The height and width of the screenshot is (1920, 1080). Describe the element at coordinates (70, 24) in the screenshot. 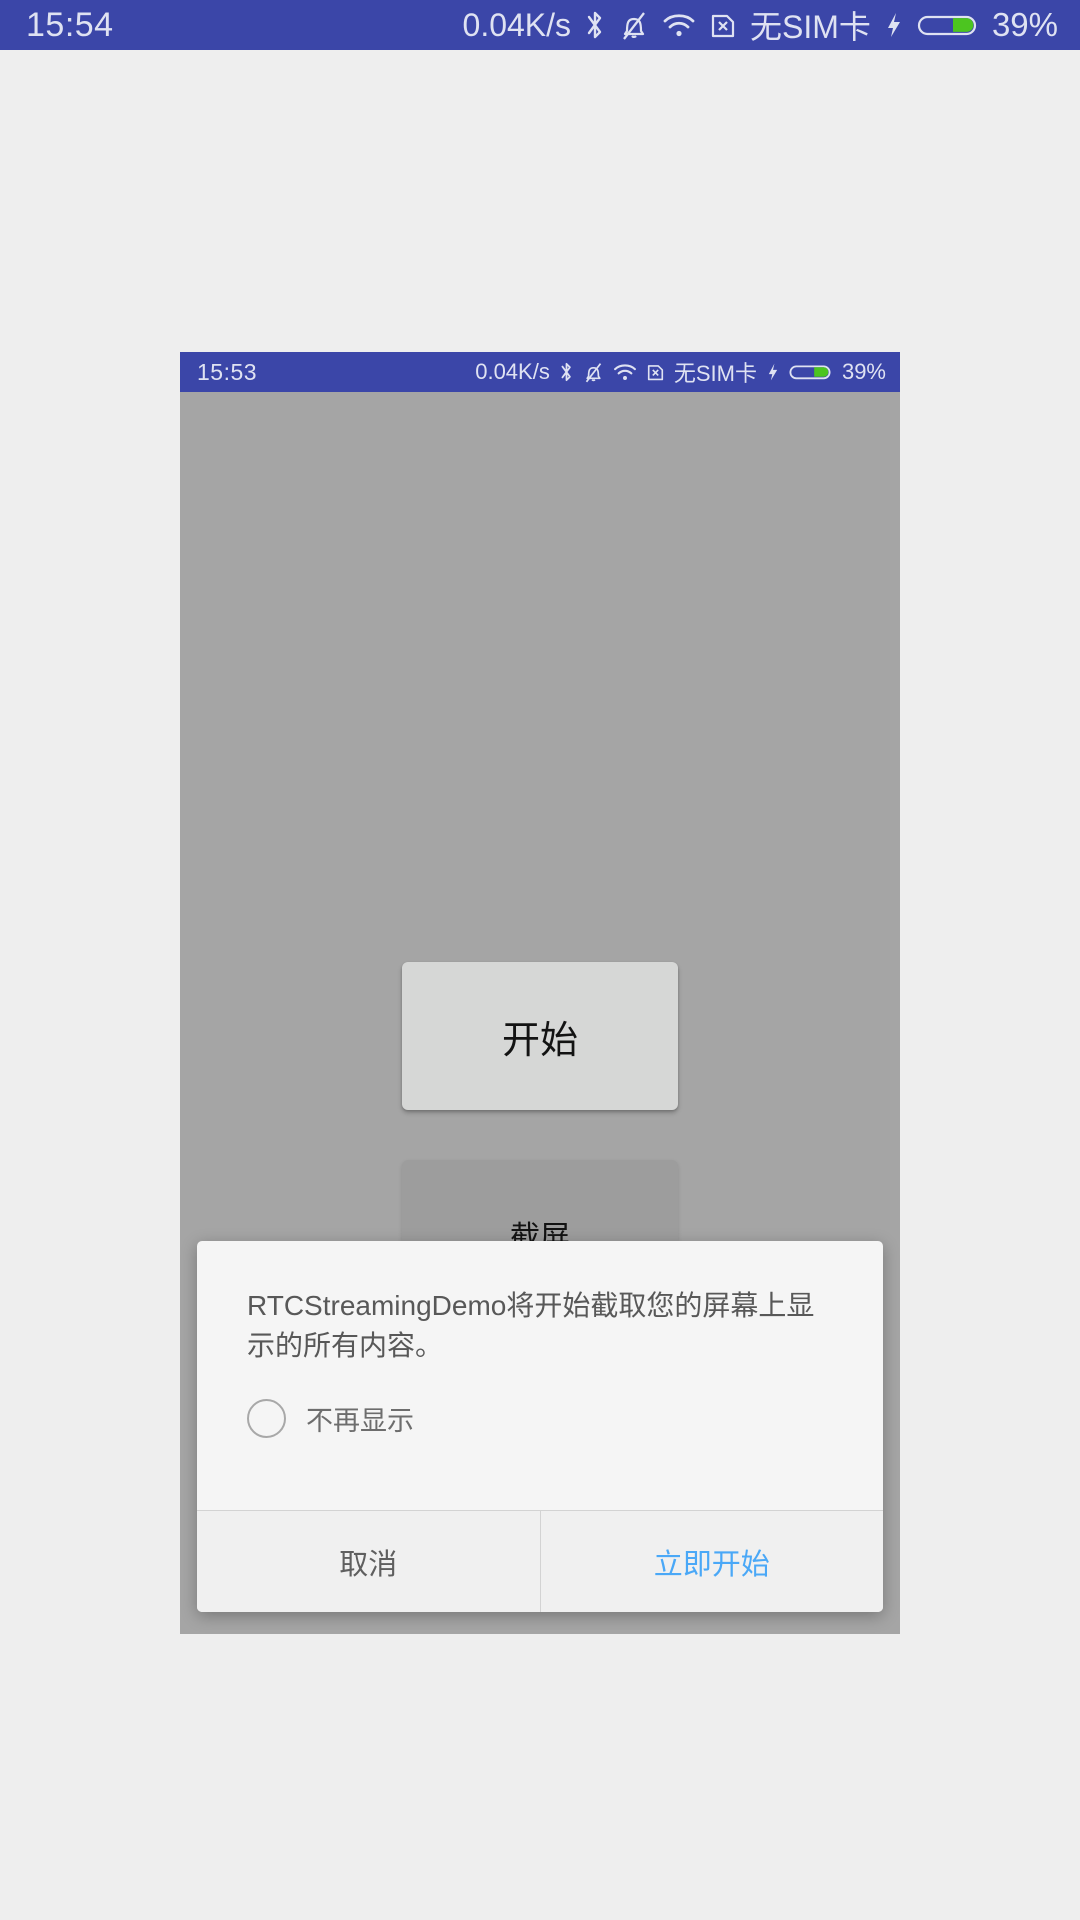

I see `status-bar-clock: 15:54` at that location.